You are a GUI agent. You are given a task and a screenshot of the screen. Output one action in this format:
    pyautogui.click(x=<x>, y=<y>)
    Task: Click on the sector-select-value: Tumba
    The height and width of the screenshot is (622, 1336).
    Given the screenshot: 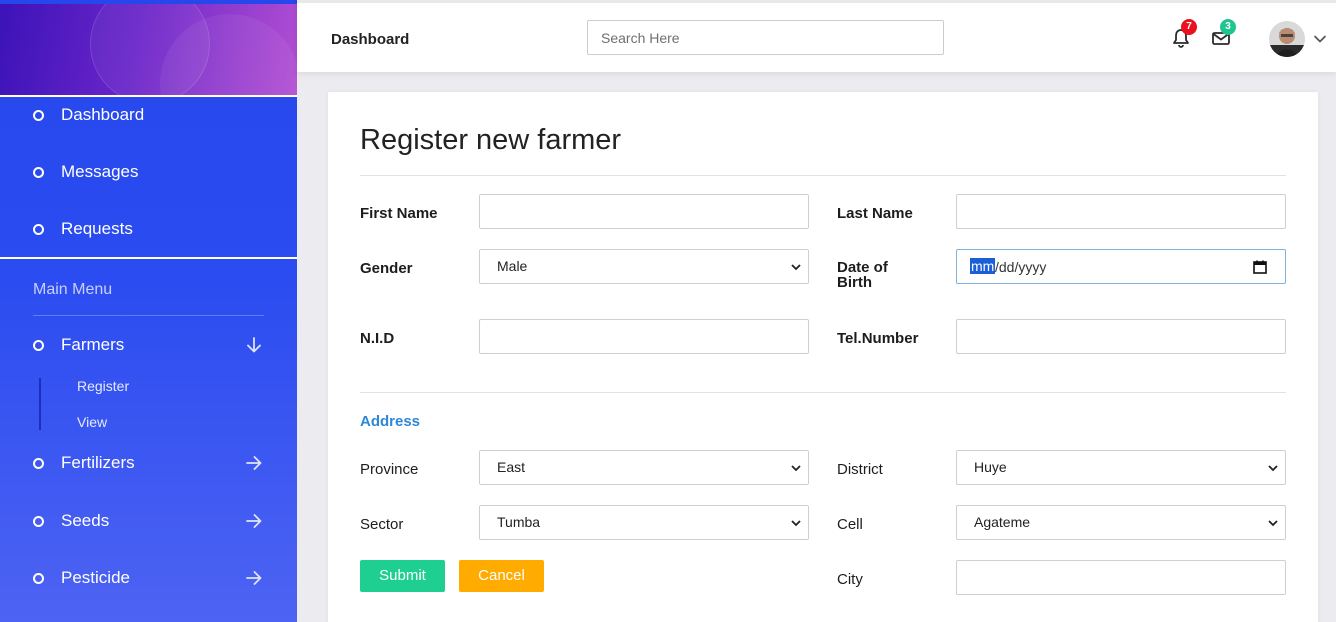 What is the action you would take?
    pyautogui.click(x=519, y=522)
    